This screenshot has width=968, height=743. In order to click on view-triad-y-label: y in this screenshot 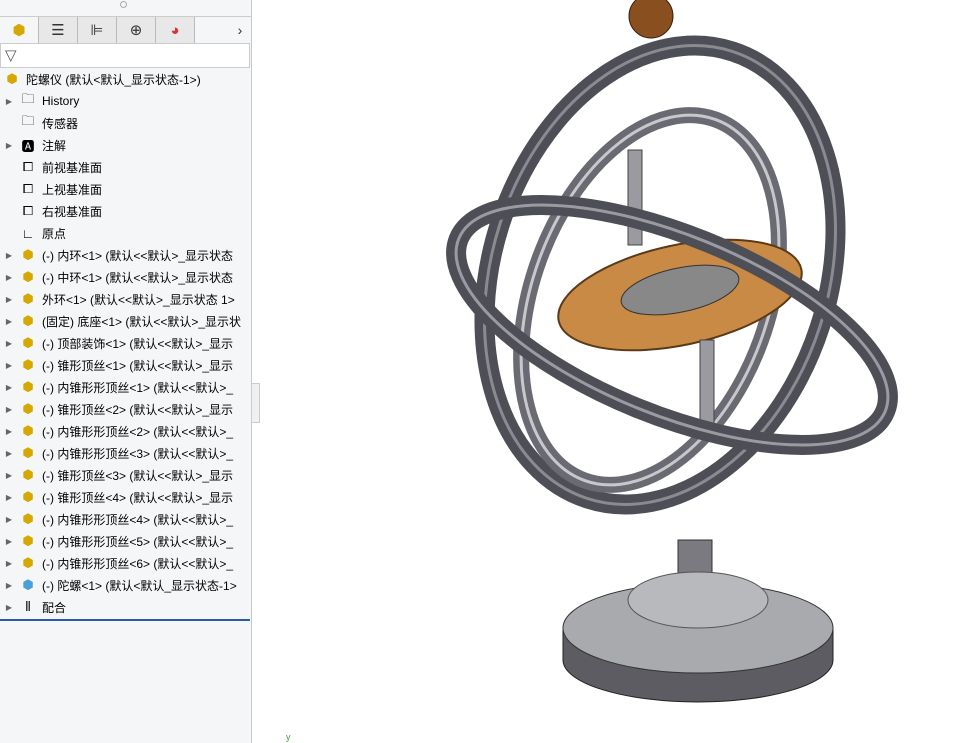, I will do `click(288, 737)`.